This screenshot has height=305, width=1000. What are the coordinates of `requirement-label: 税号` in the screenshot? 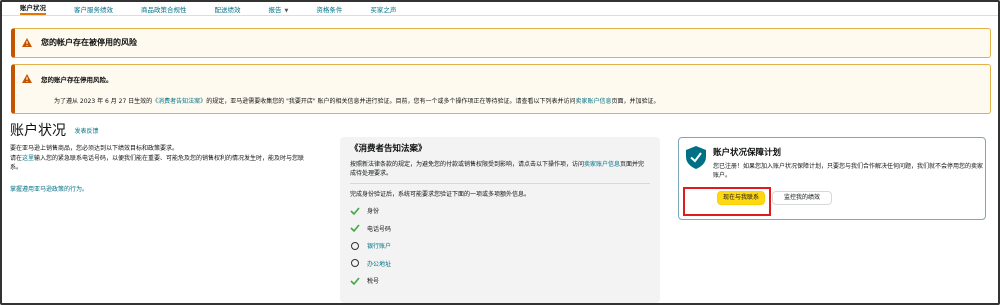 It's located at (373, 282).